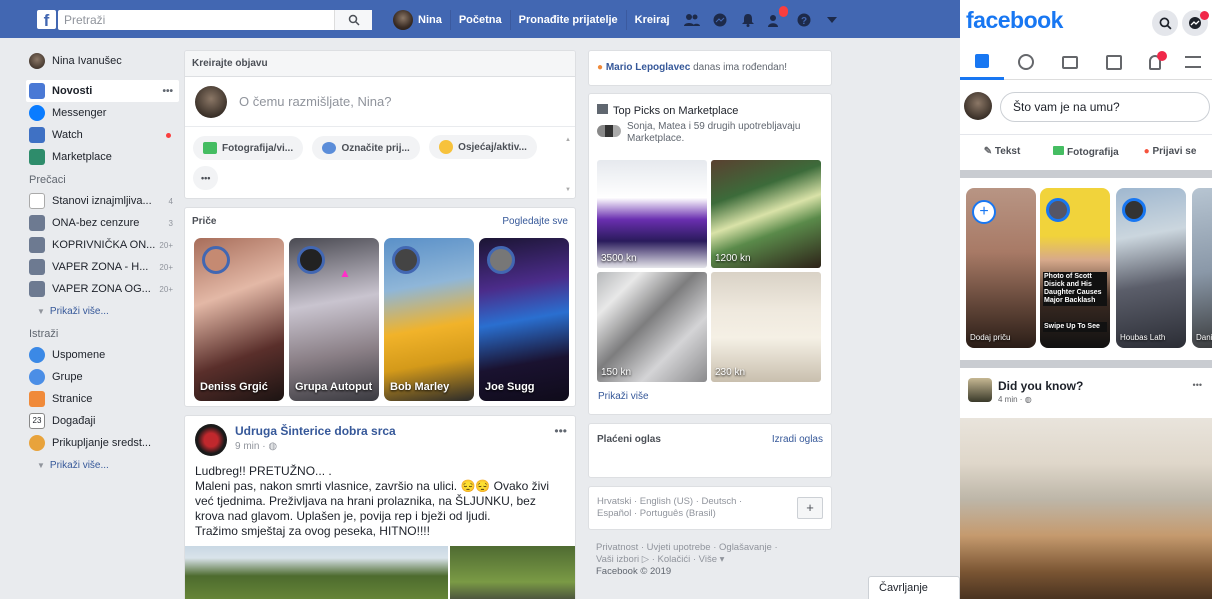 The image size is (1212, 599). What do you see at coordinates (418, 20) in the screenshot?
I see `profile-link: Nina` at bounding box center [418, 20].